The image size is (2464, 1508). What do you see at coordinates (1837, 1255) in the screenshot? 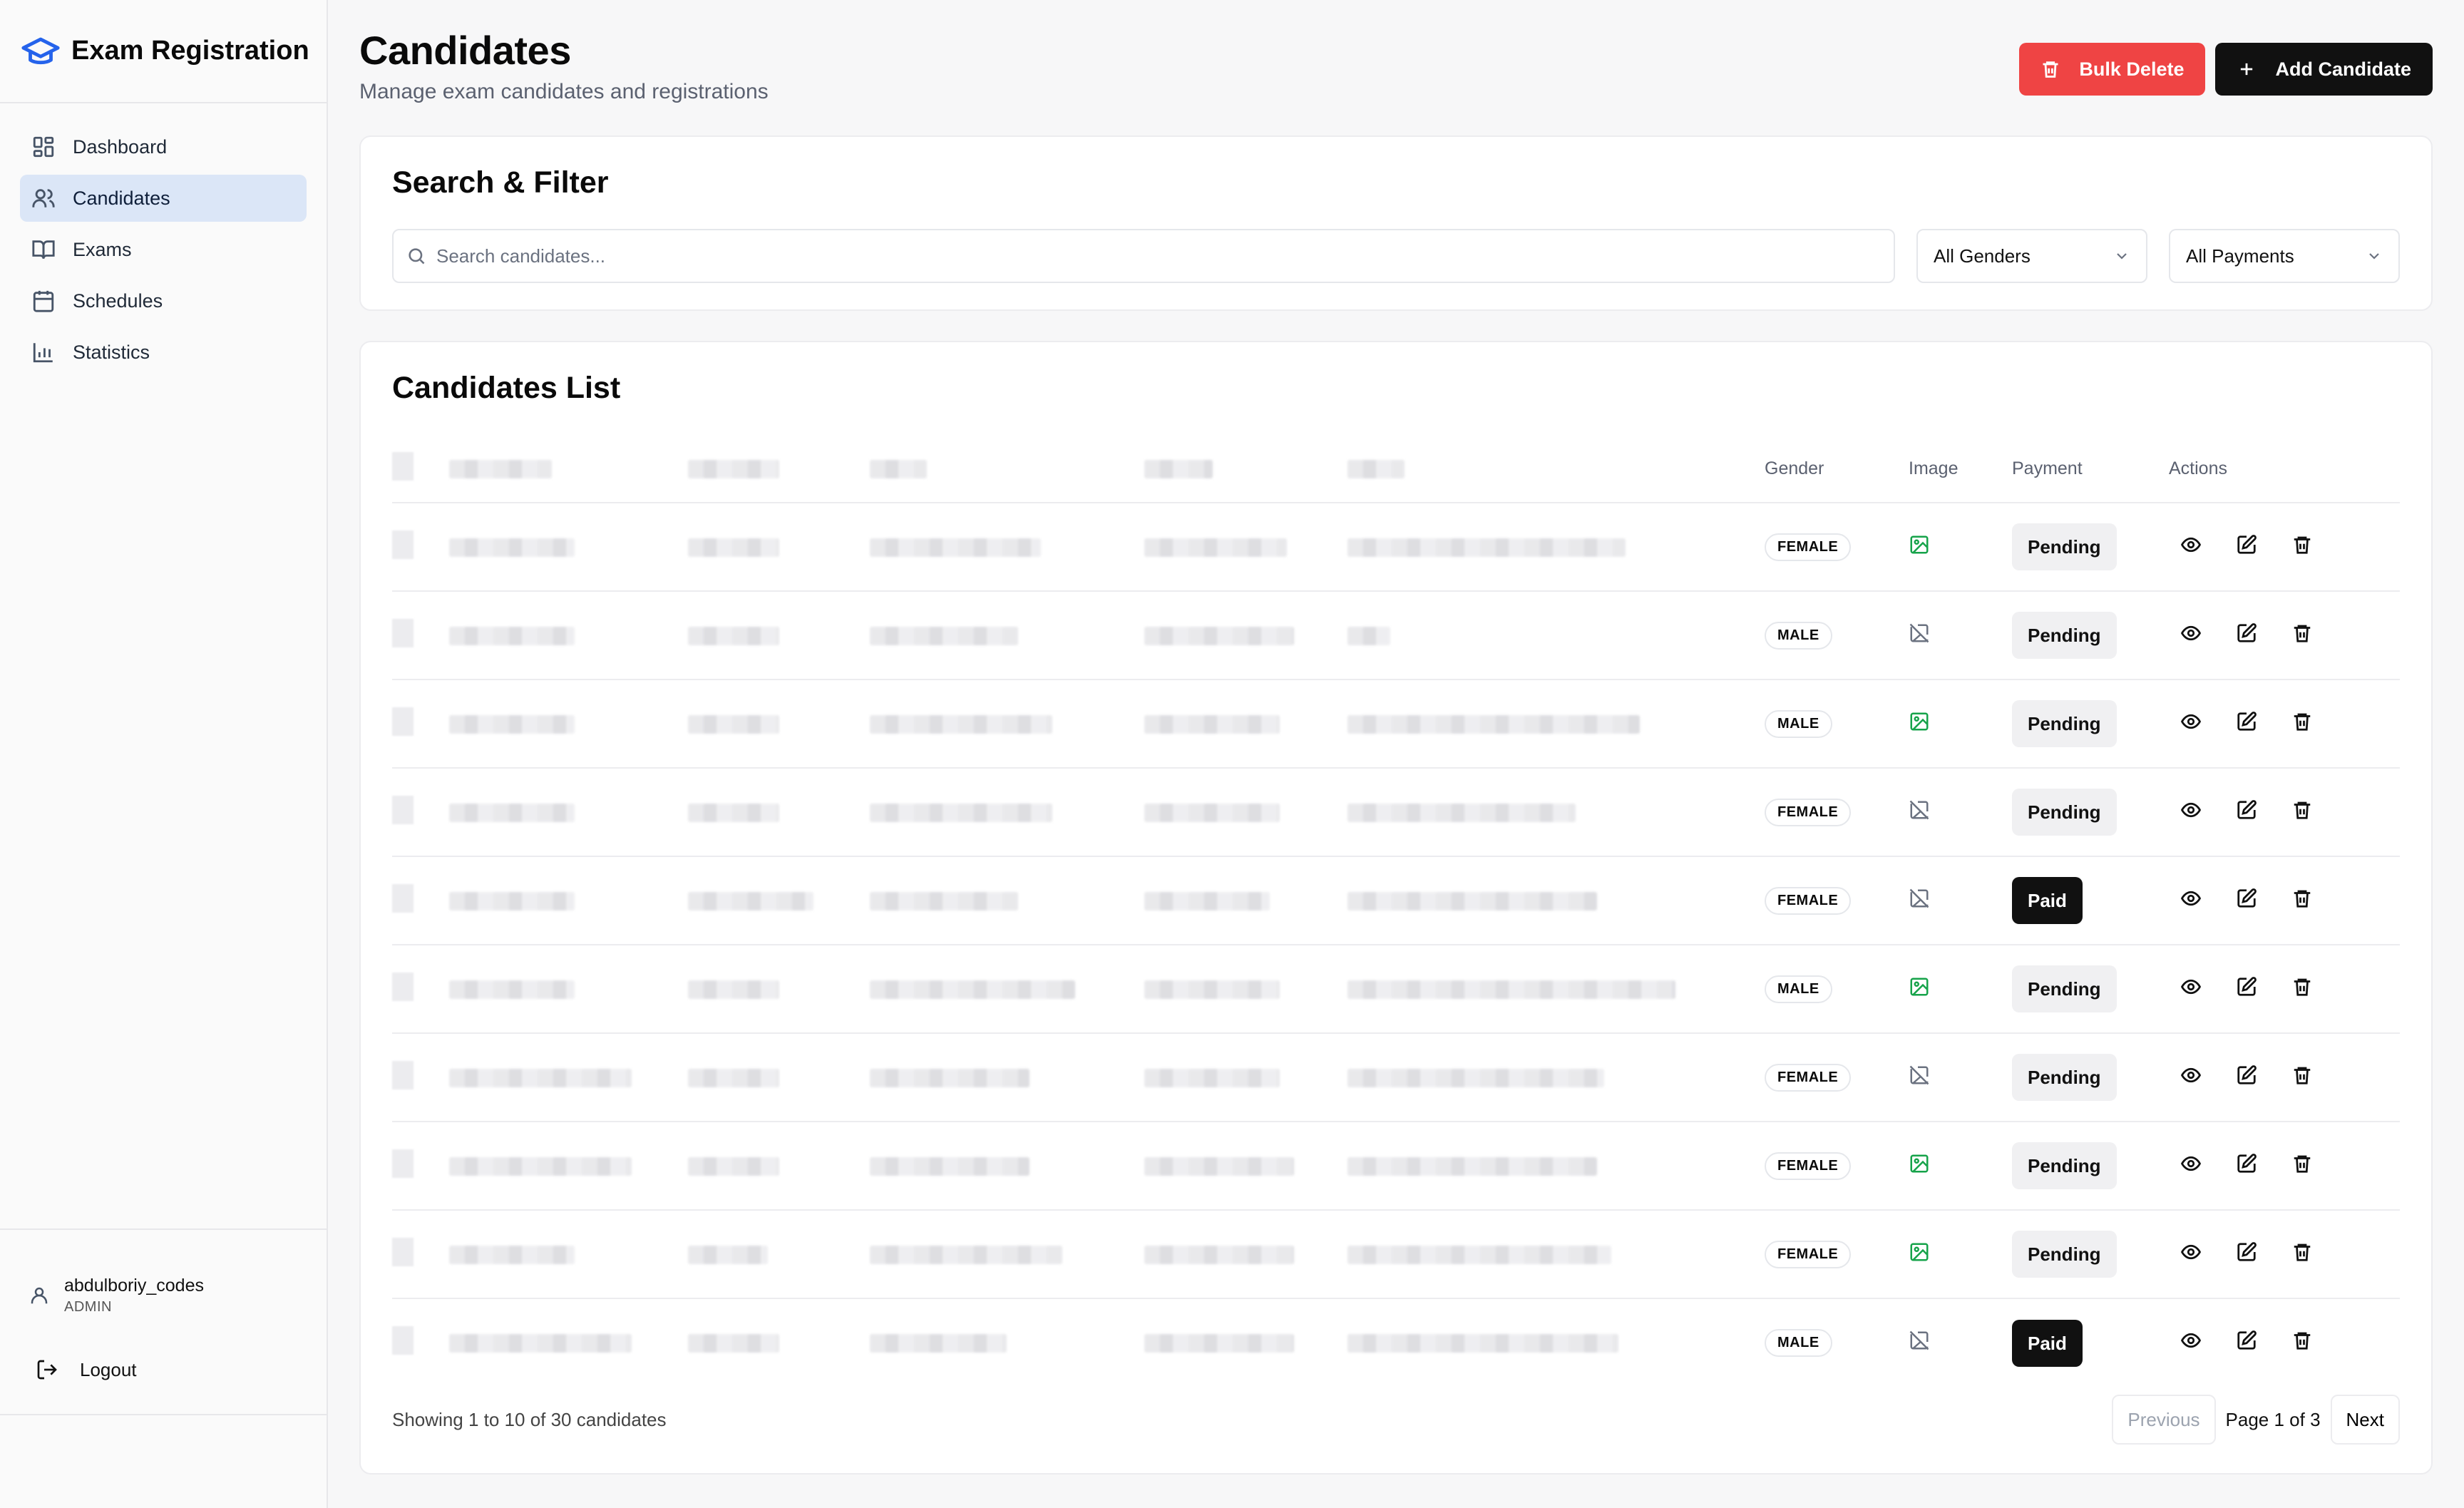
I see `gender-cell: FEMALE` at bounding box center [1837, 1255].